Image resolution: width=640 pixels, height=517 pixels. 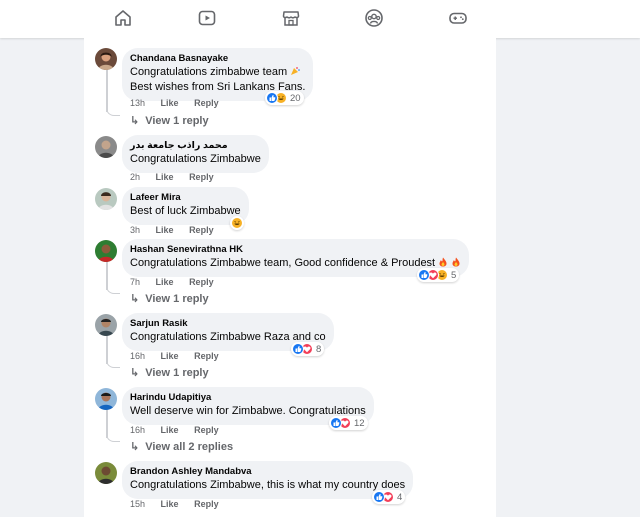 What do you see at coordinates (295, 71) in the screenshot?
I see `party-popper-emoji-icon` at bounding box center [295, 71].